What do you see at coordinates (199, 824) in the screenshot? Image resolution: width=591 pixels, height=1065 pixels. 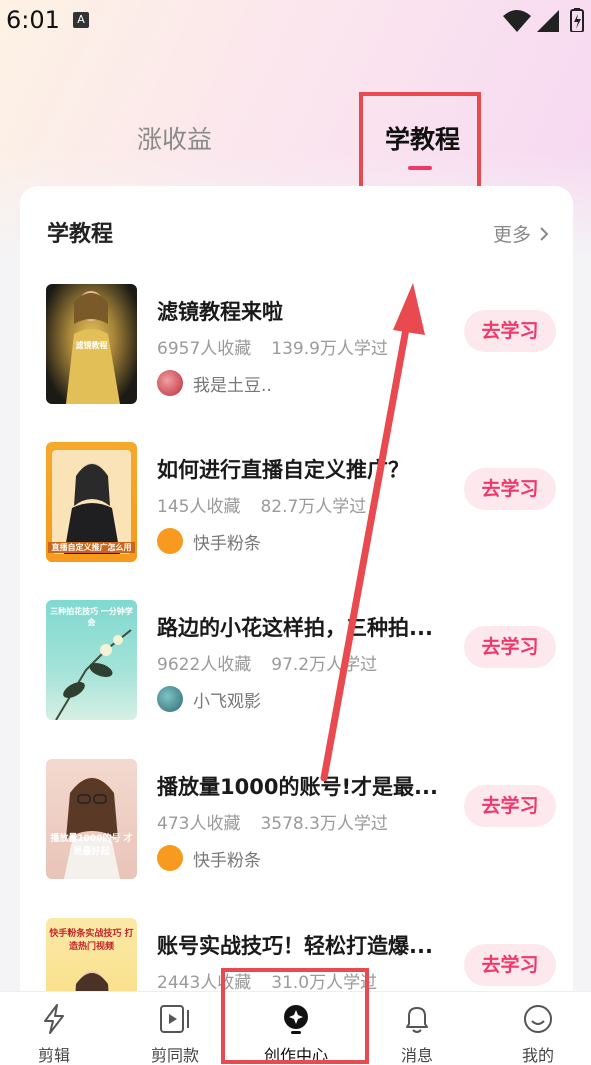 I see `favorites-count: 473人收藏` at bounding box center [199, 824].